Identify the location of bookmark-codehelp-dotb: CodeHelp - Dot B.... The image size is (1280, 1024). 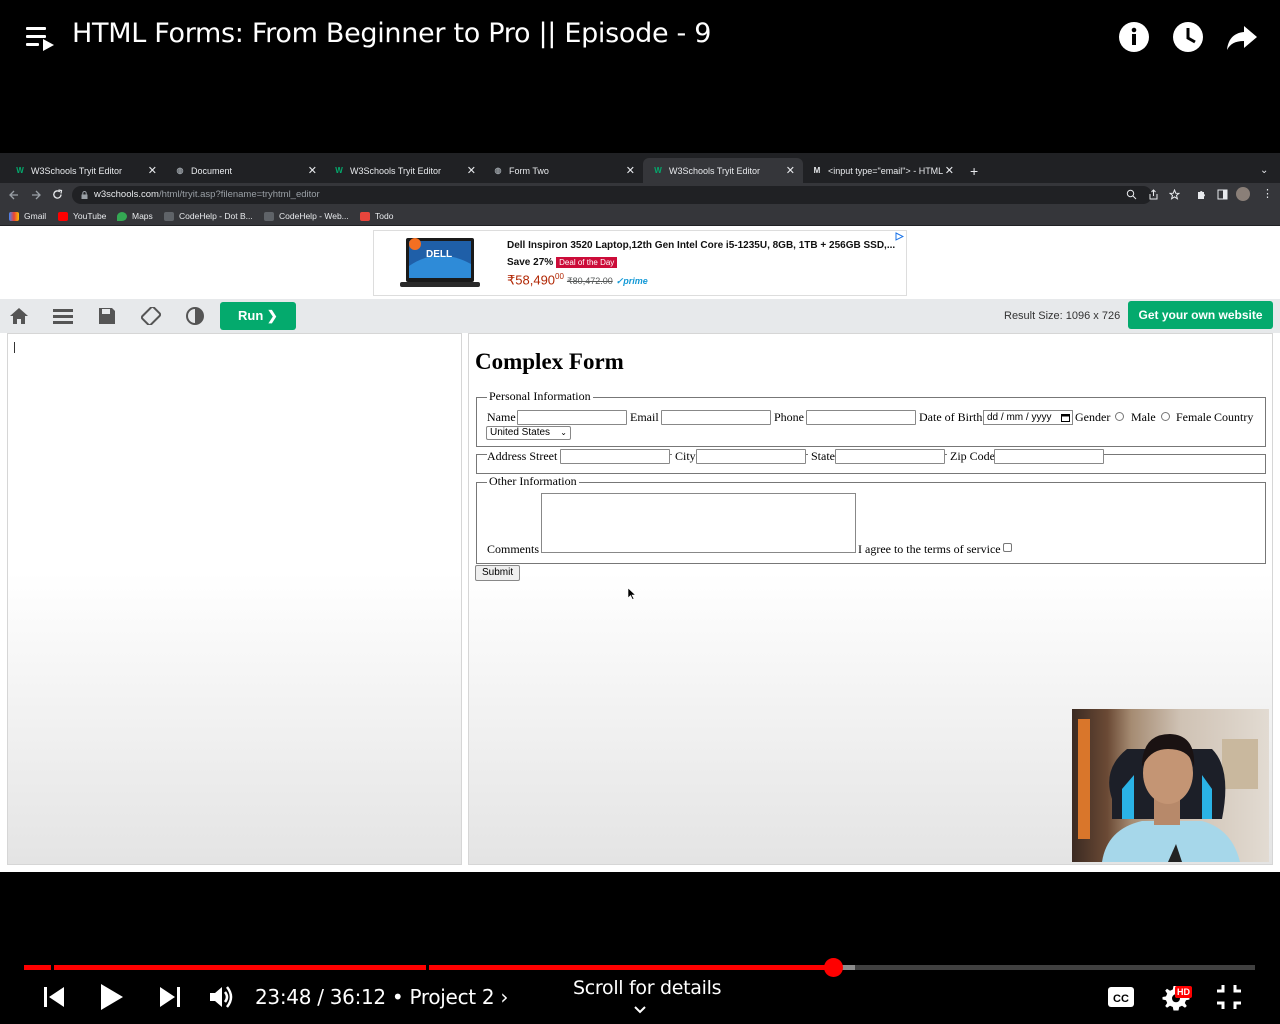
(208, 216).